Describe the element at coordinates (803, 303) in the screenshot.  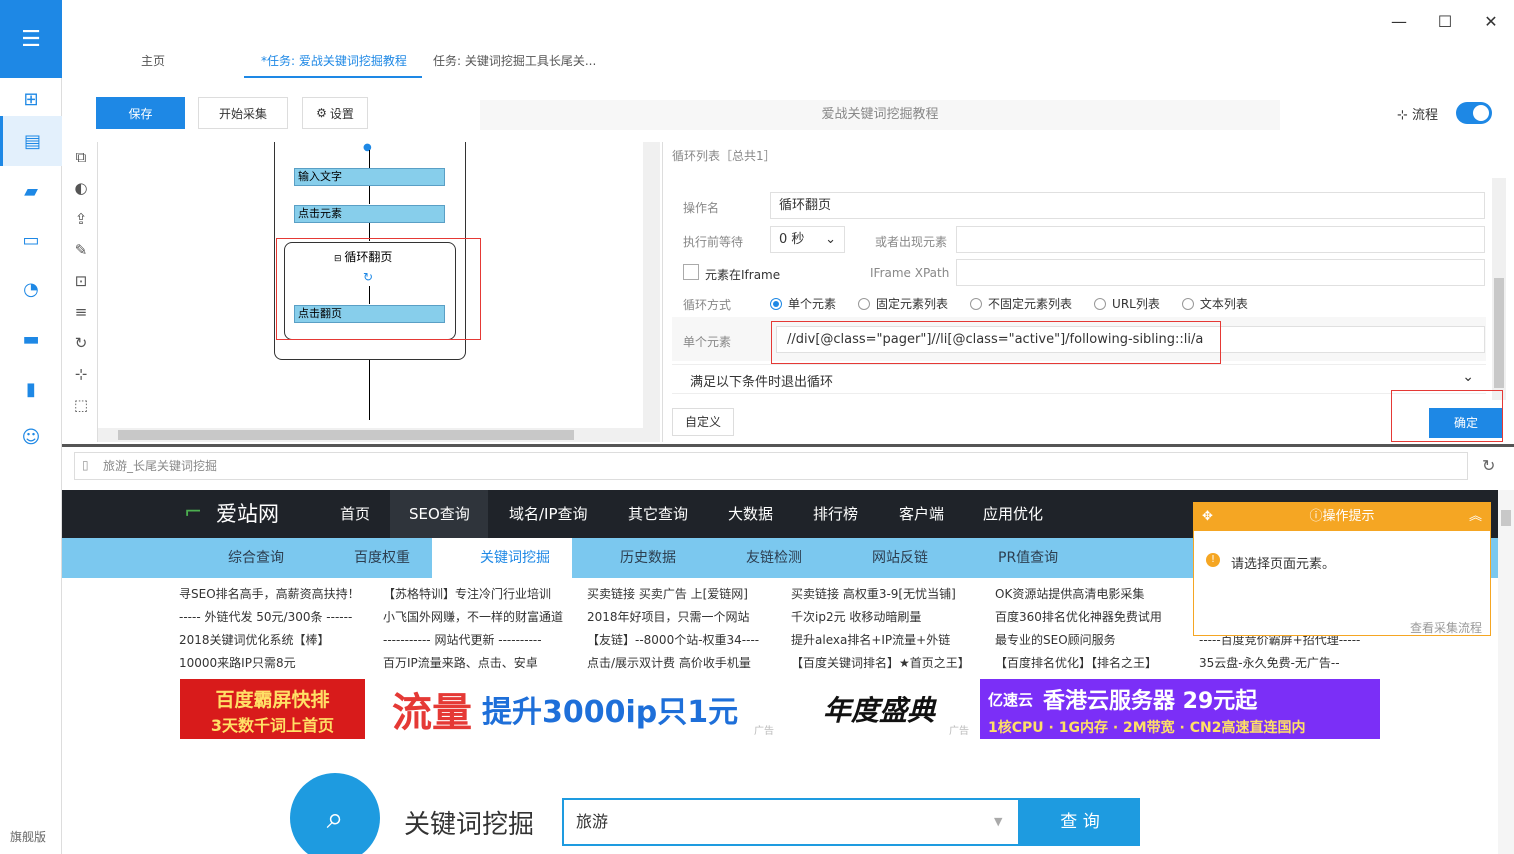
I see `radio-single-element: 单个元素` at that location.